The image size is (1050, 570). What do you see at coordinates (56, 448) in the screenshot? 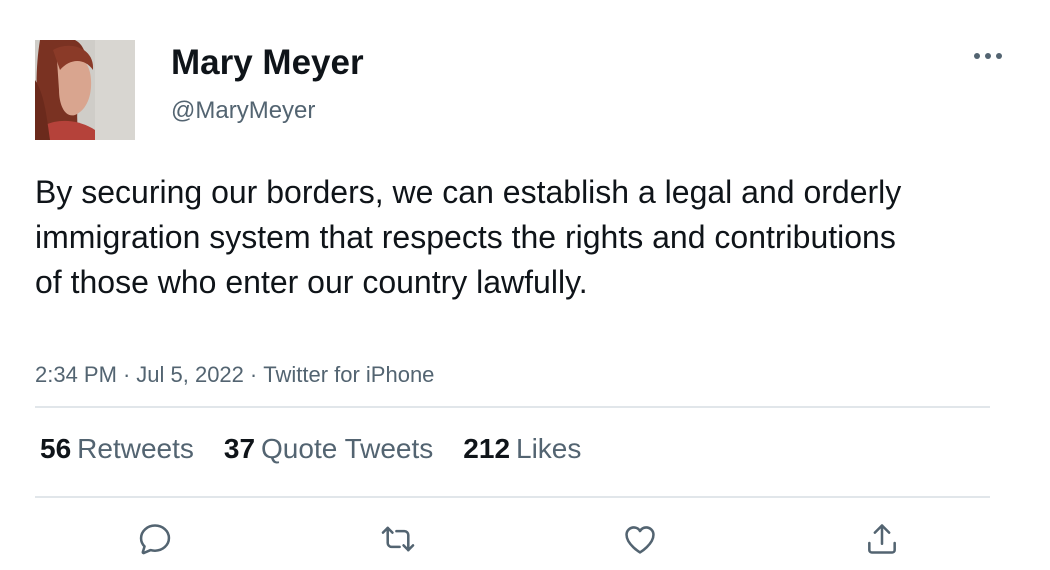
I see `retweets-count: 56` at bounding box center [56, 448].